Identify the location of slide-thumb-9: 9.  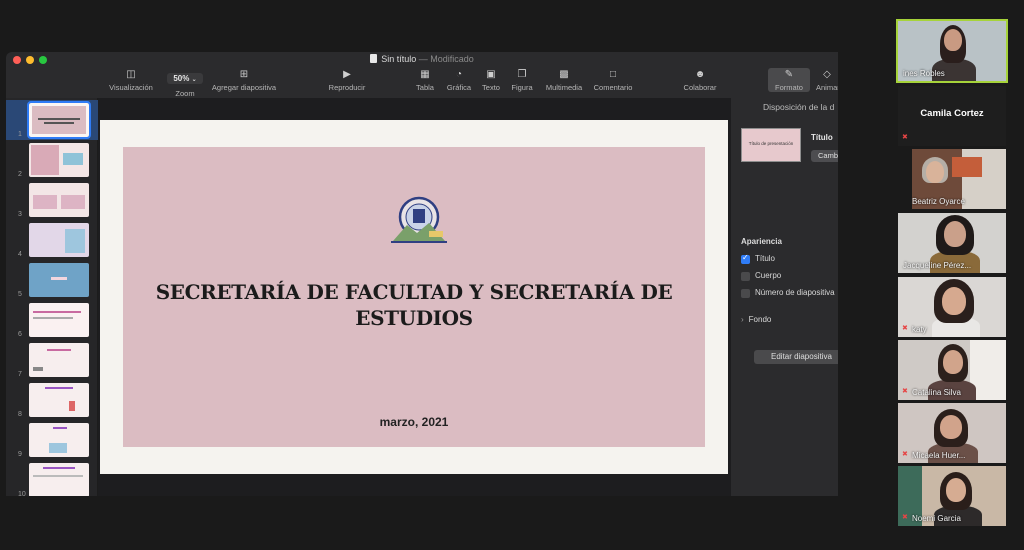
(52, 440).